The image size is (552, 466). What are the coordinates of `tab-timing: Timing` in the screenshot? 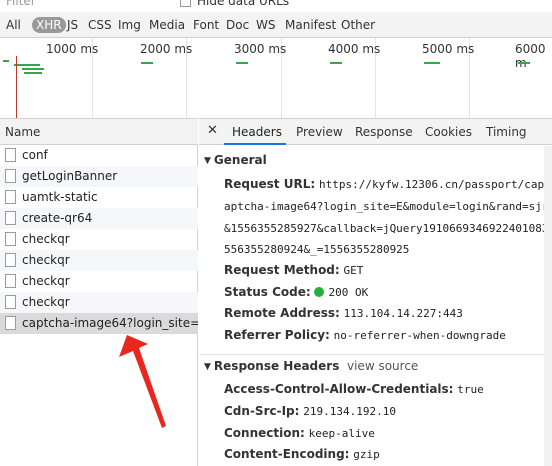 It's located at (506, 132).